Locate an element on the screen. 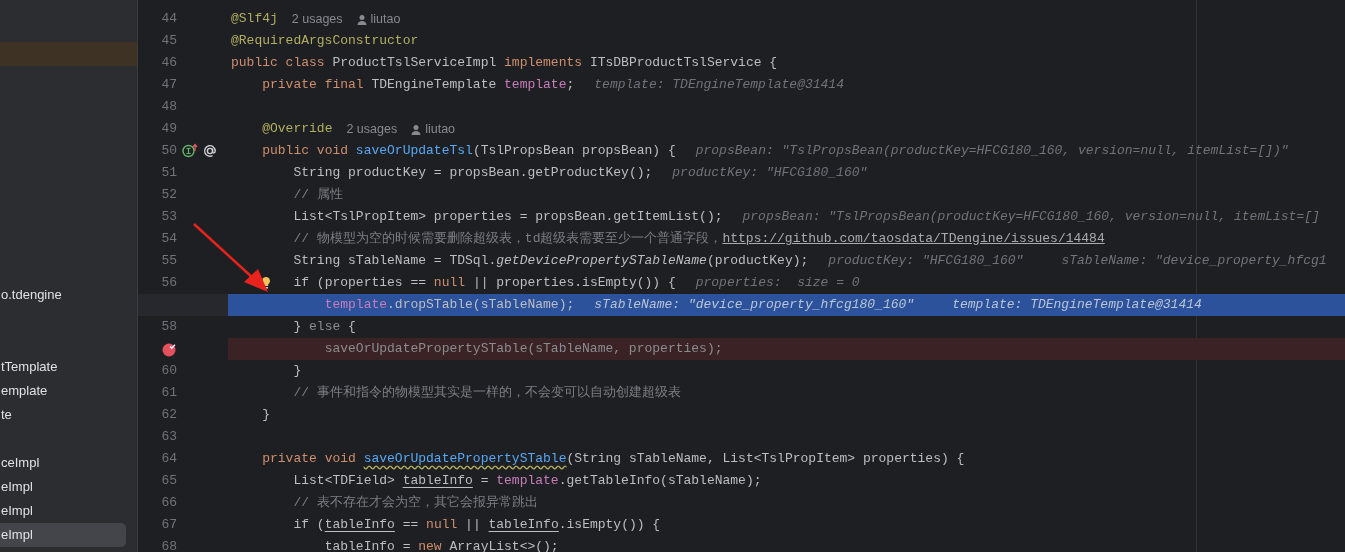 The height and width of the screenshot is (552, 1345). code-text: tableInfo = new ArrayList<>(); is located at coordinates (441, 545).